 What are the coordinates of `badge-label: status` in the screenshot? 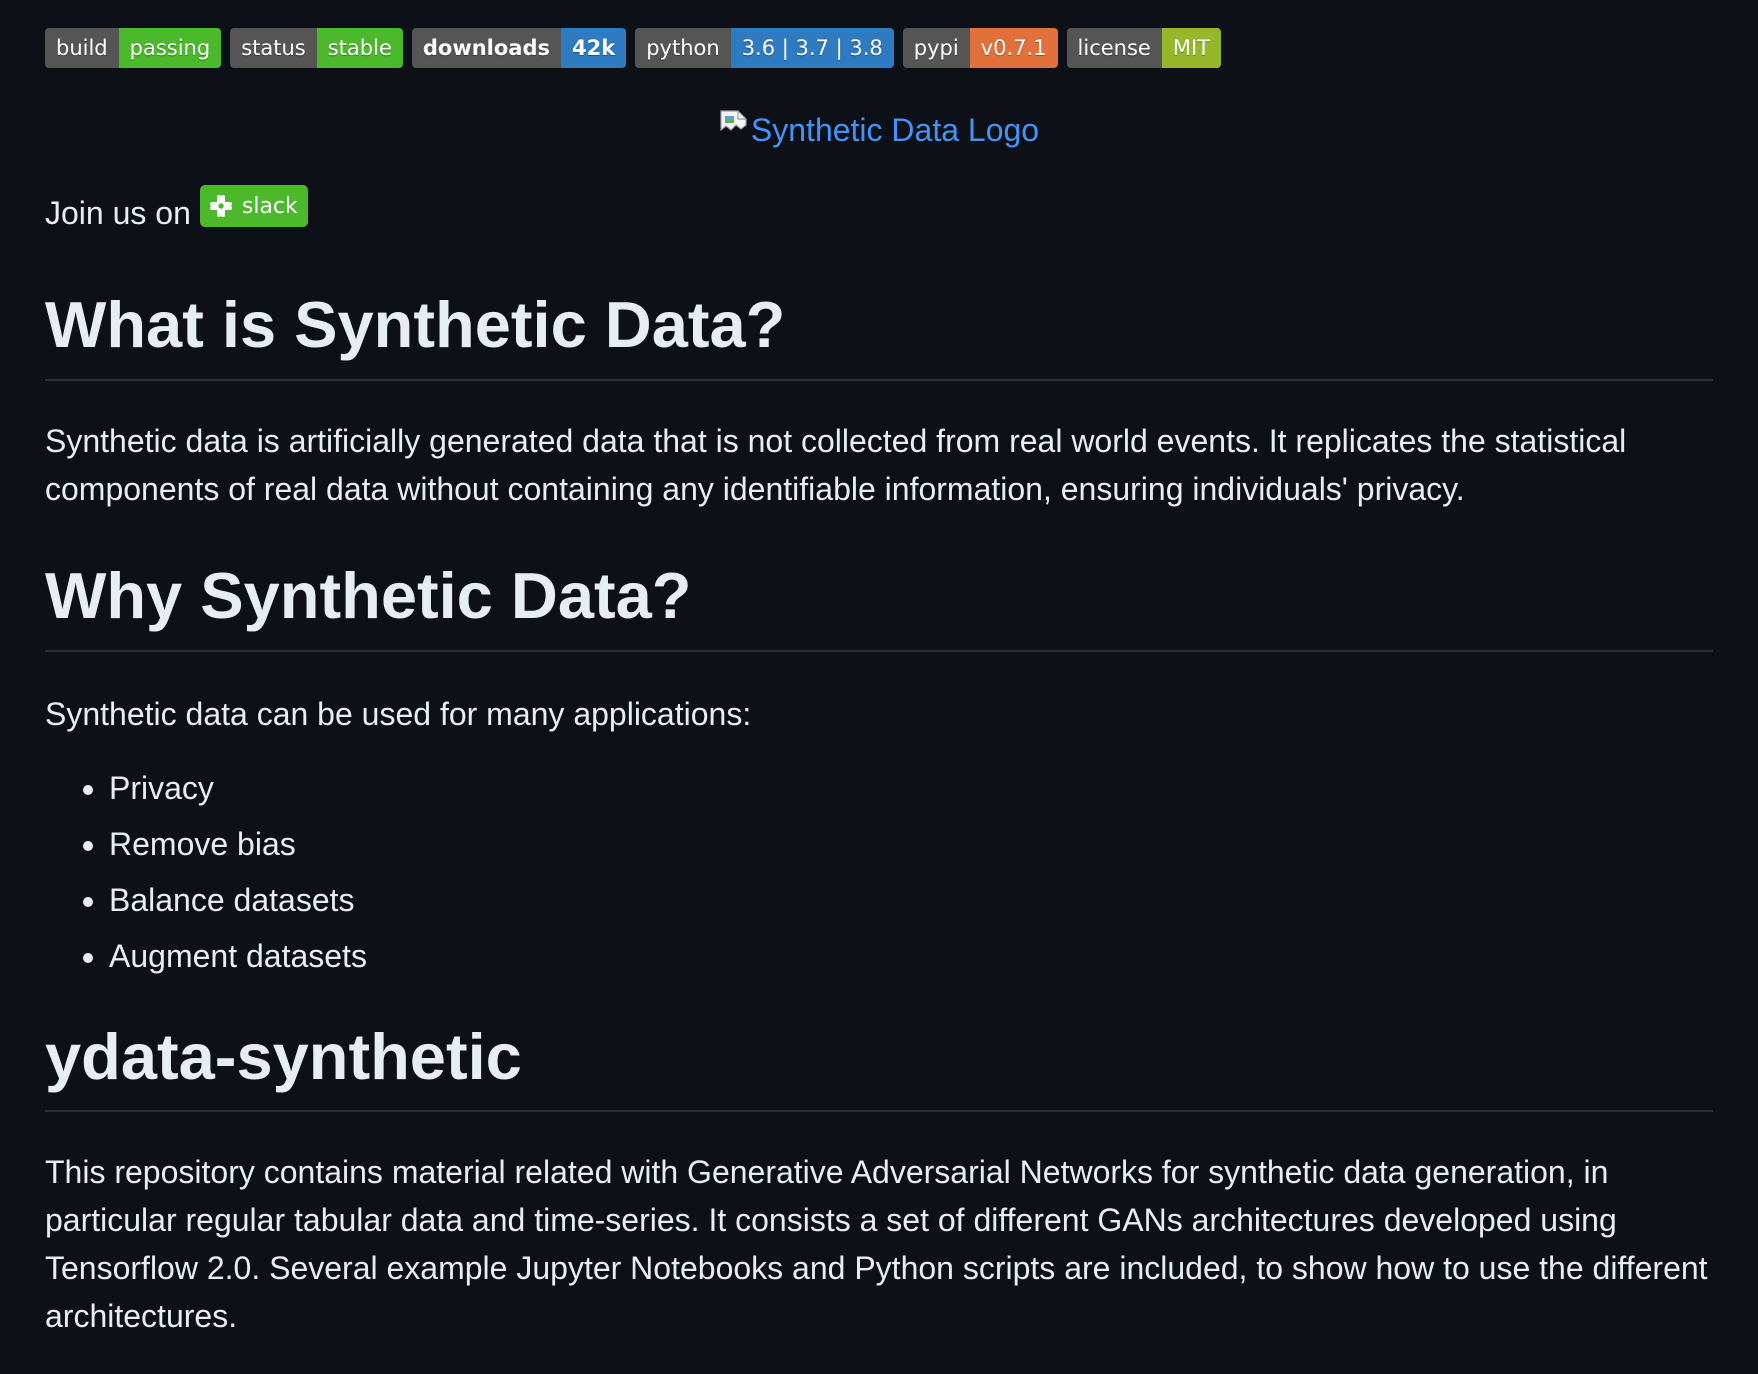 It's located at (273, 48).